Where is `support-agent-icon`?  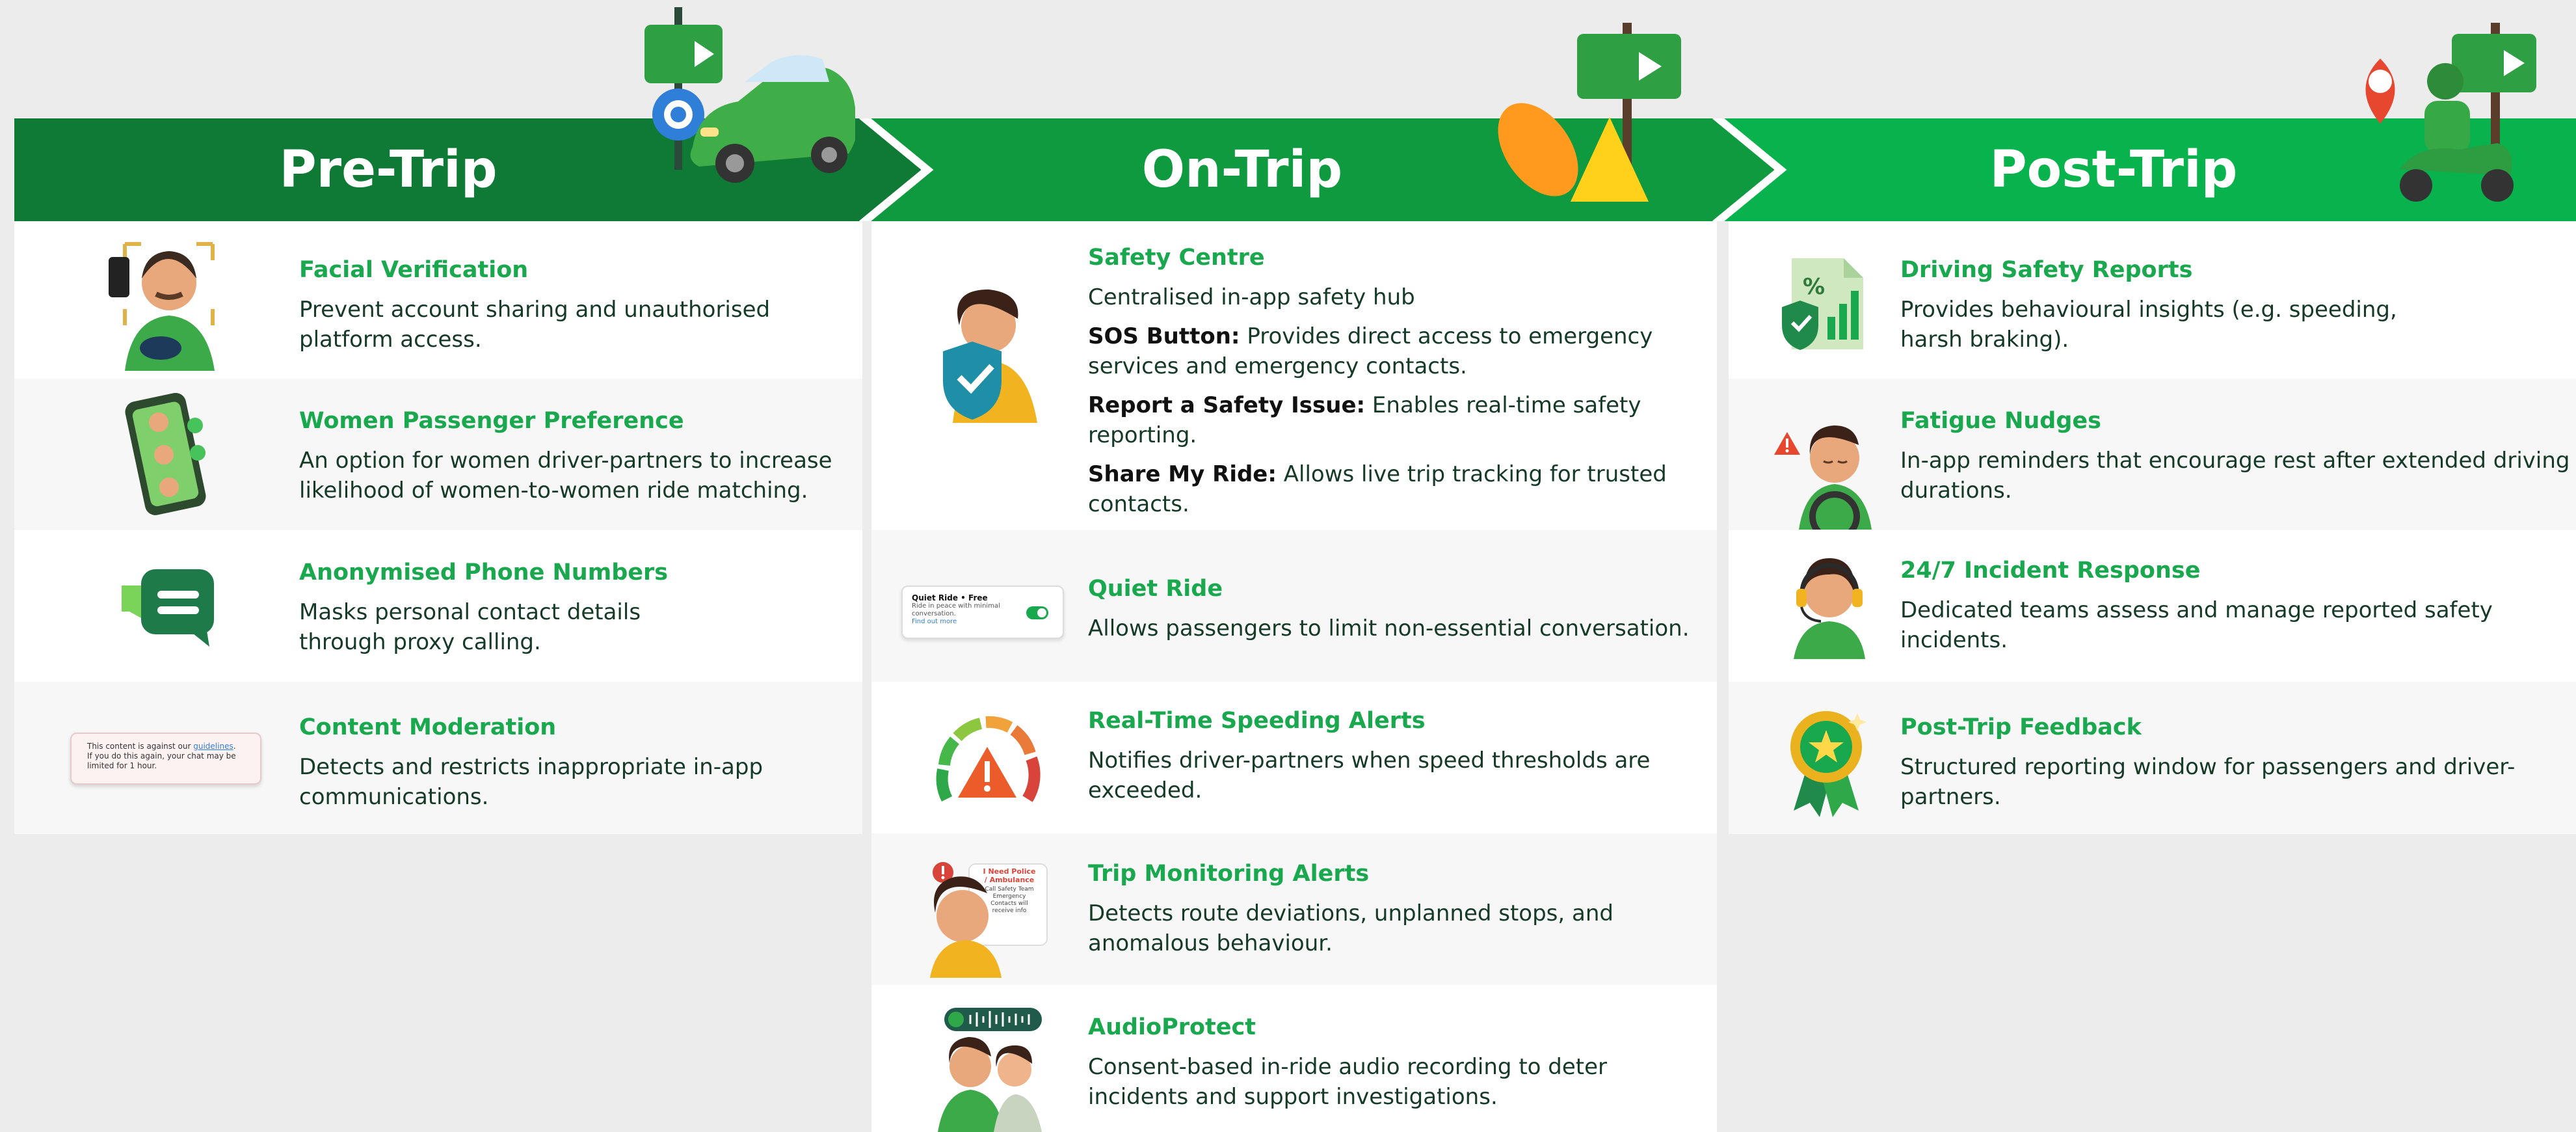
support-agent-icon is located at coordinates (1830, 608).